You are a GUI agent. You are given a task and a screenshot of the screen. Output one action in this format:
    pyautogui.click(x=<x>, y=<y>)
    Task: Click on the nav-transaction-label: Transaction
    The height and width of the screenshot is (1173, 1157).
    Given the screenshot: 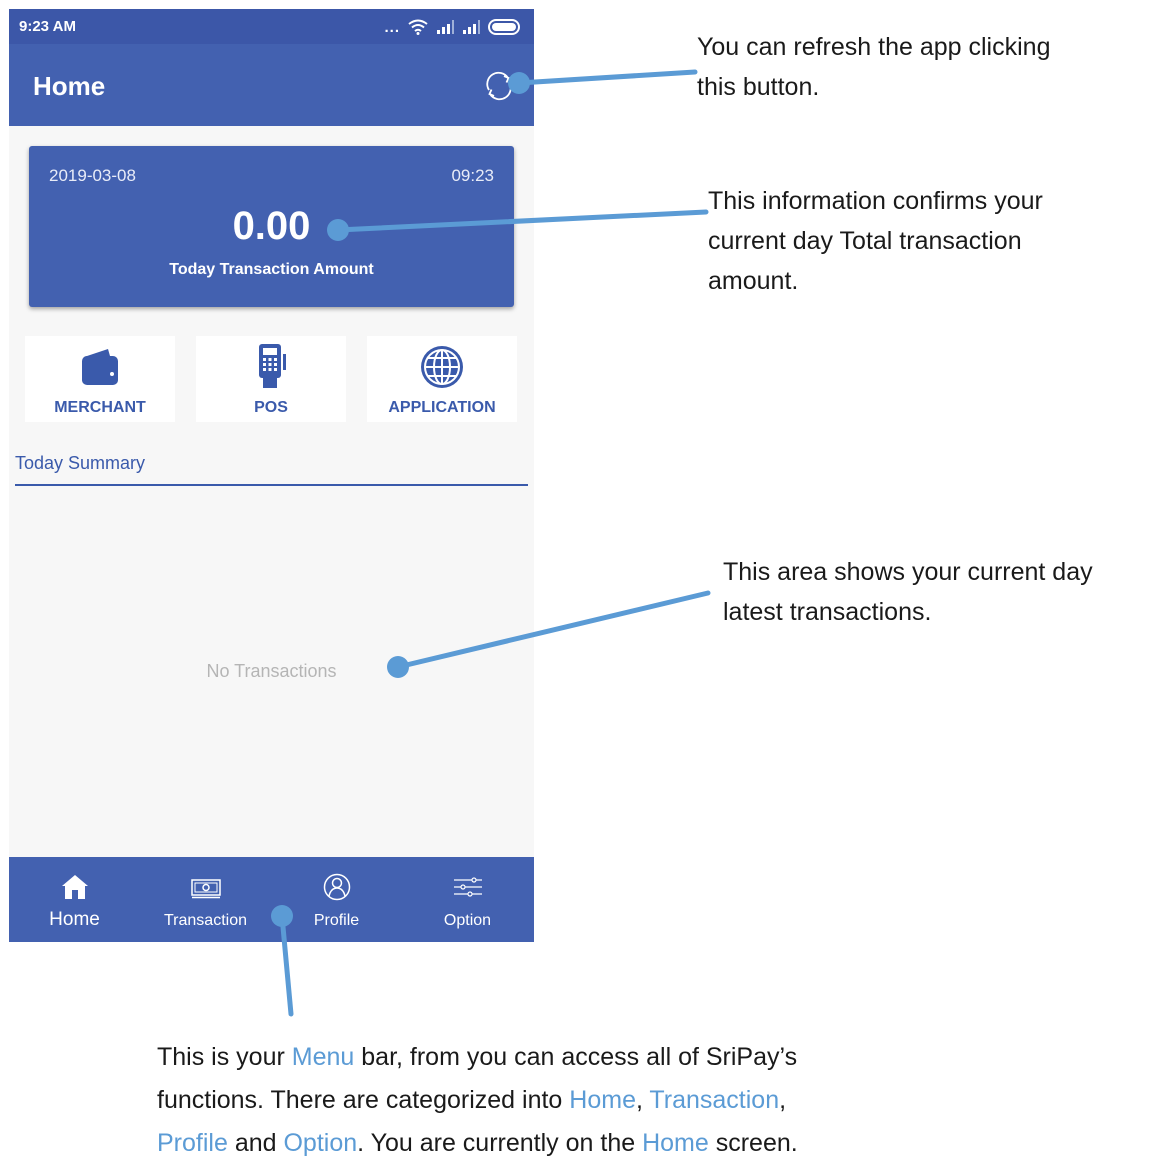 What is the action you would take?
    pyautogui.click(x=205, y=920)
    